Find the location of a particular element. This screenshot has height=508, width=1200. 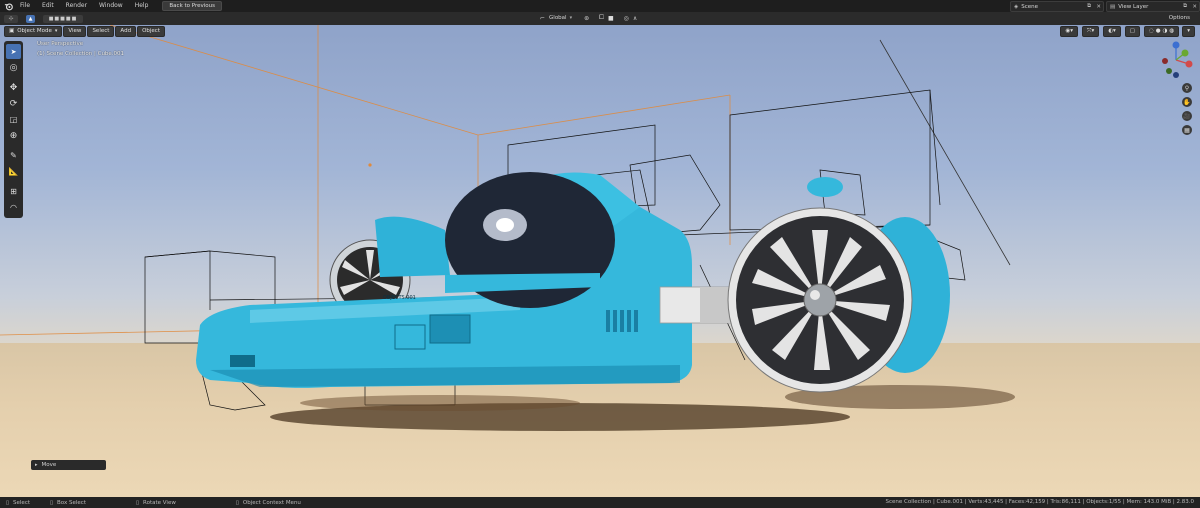

selection-mode-icons: ■■■■■ is located at coordinates (63, 18).